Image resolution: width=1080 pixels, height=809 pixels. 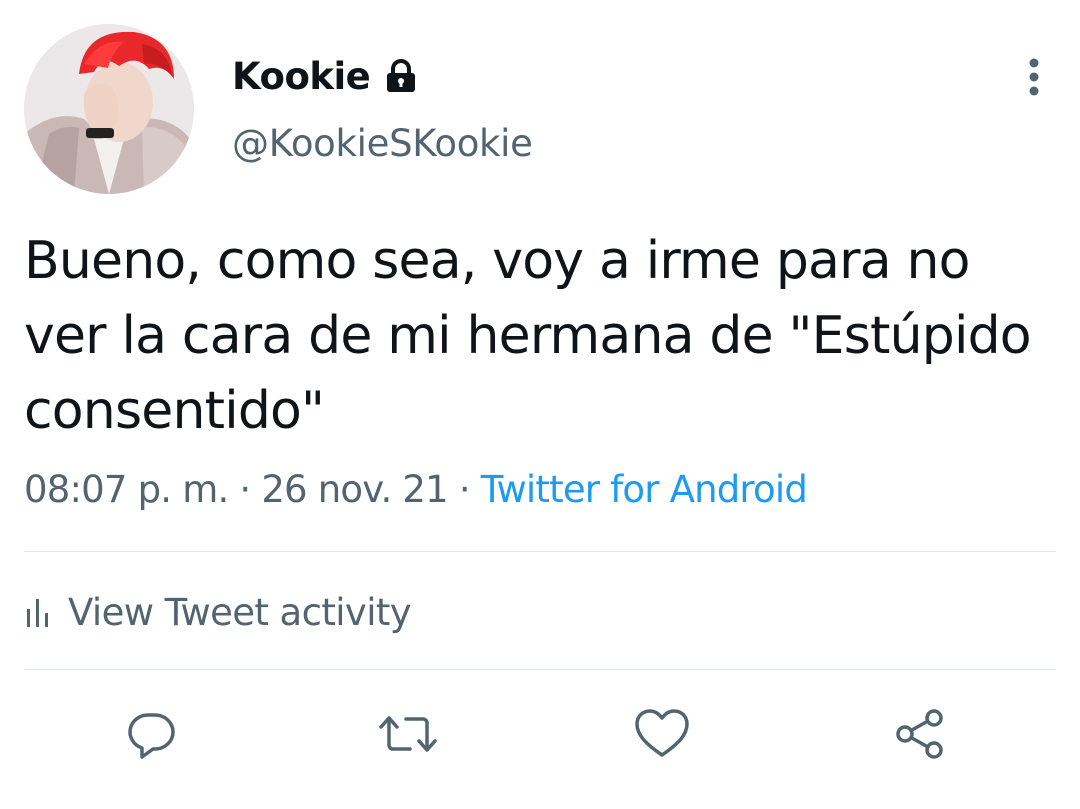 I want to click on retweet-button, so click(x=408, y=734).